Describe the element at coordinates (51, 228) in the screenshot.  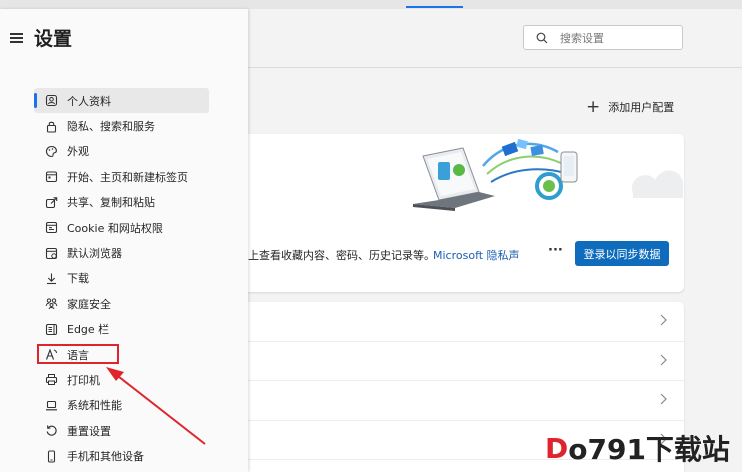
I see `cookie-icon` at that location.